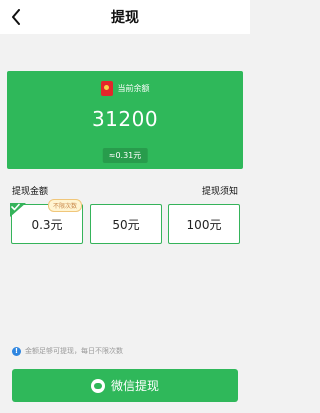  I want to click on back-button, so click(16, 17).